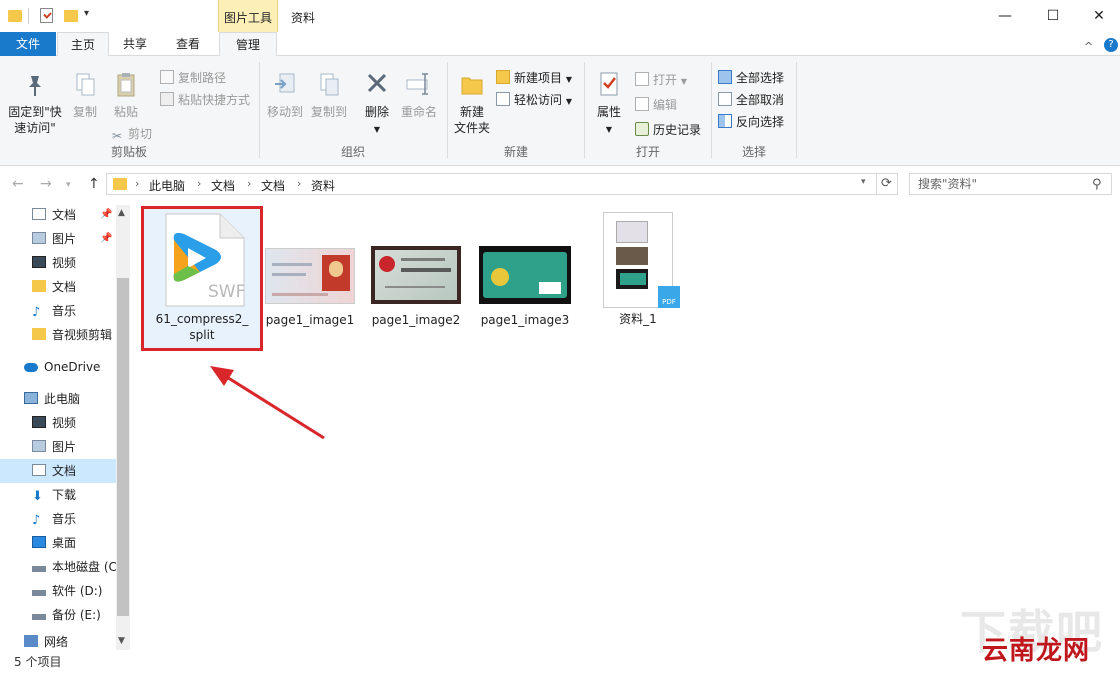  I want to click on easy-access-icon, so click(503, 99).